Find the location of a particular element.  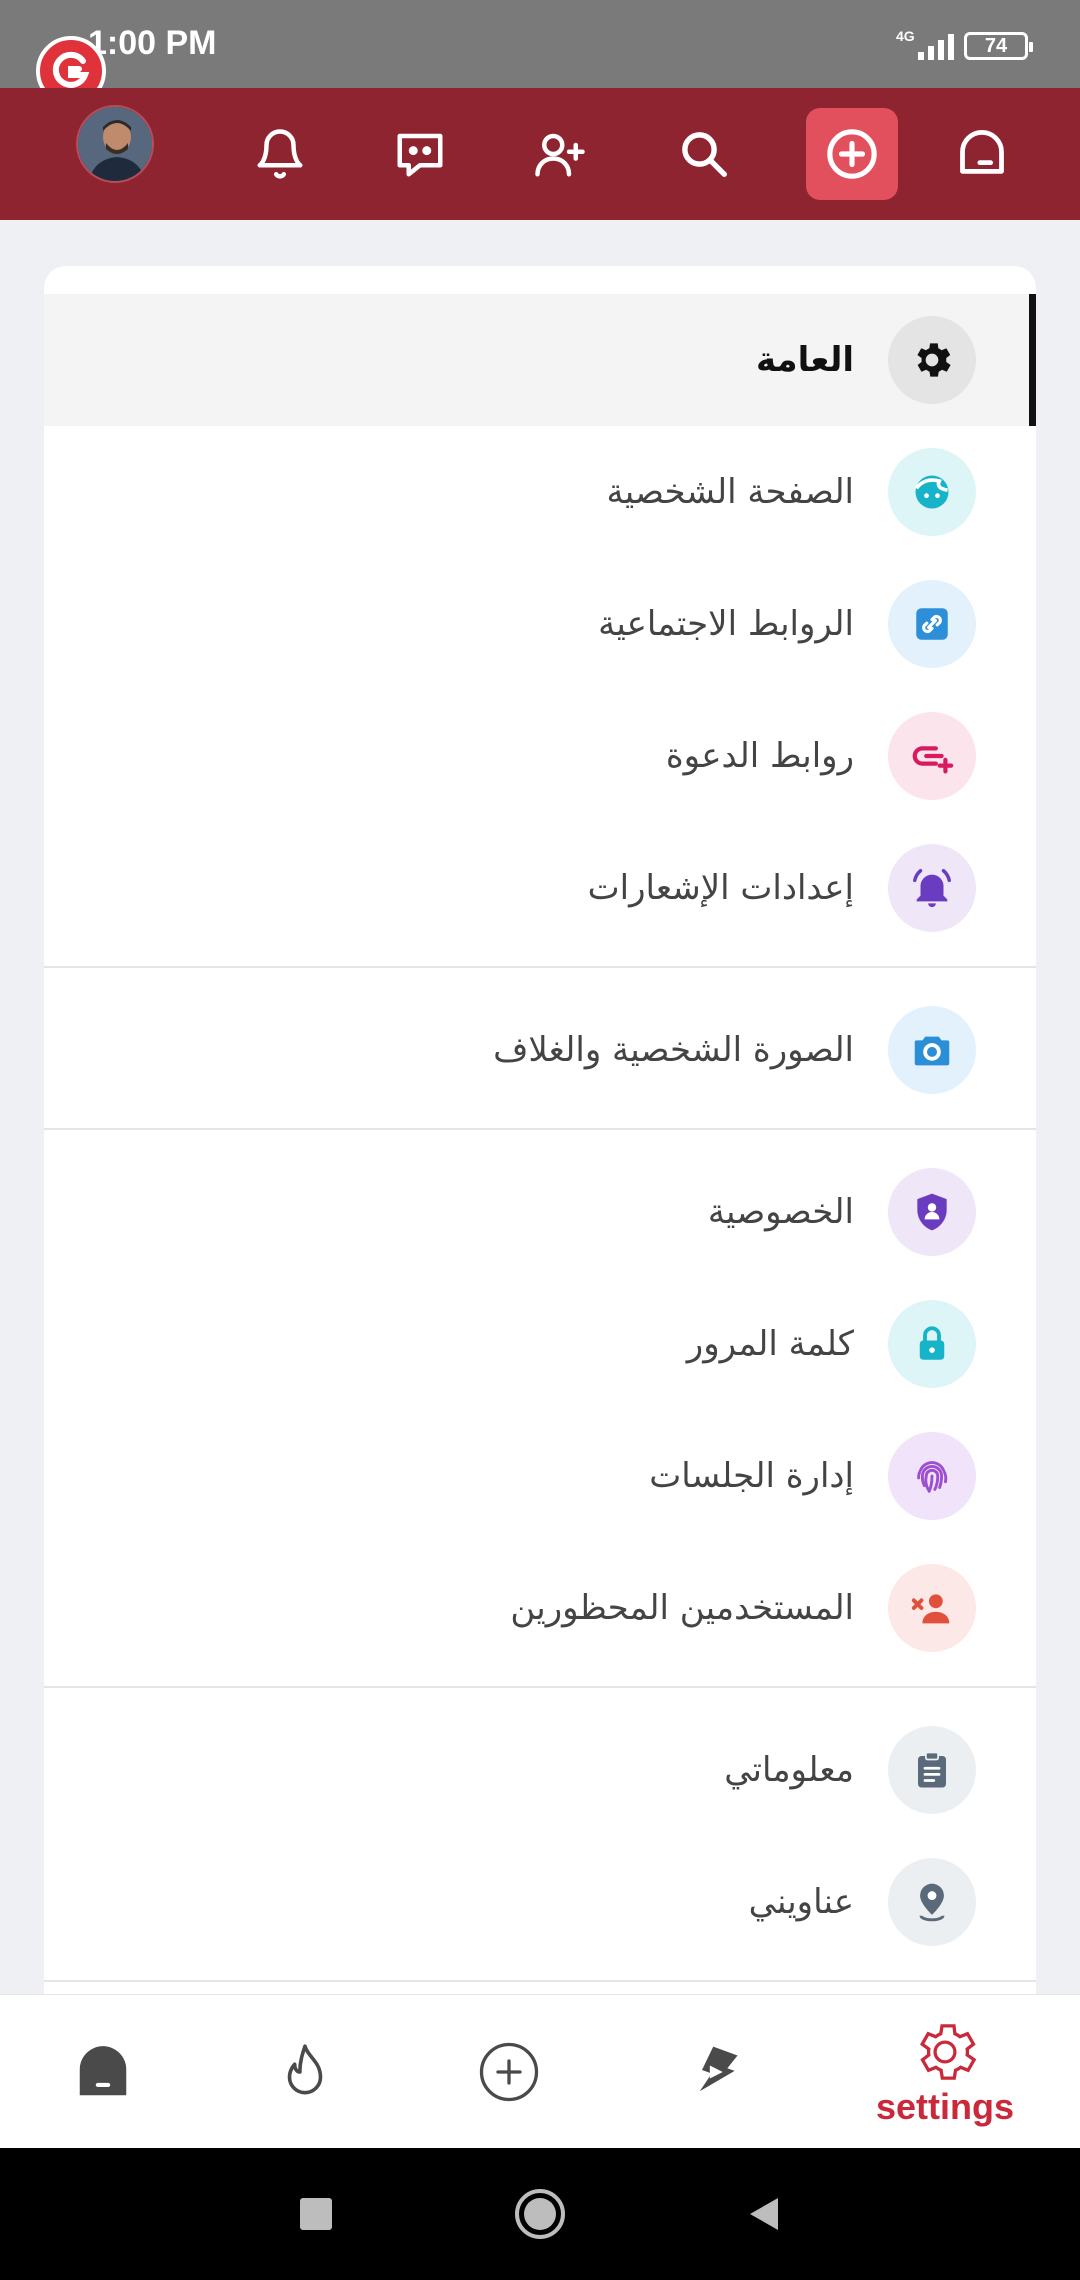

camera-icon is located at coordinates (932, 1050).